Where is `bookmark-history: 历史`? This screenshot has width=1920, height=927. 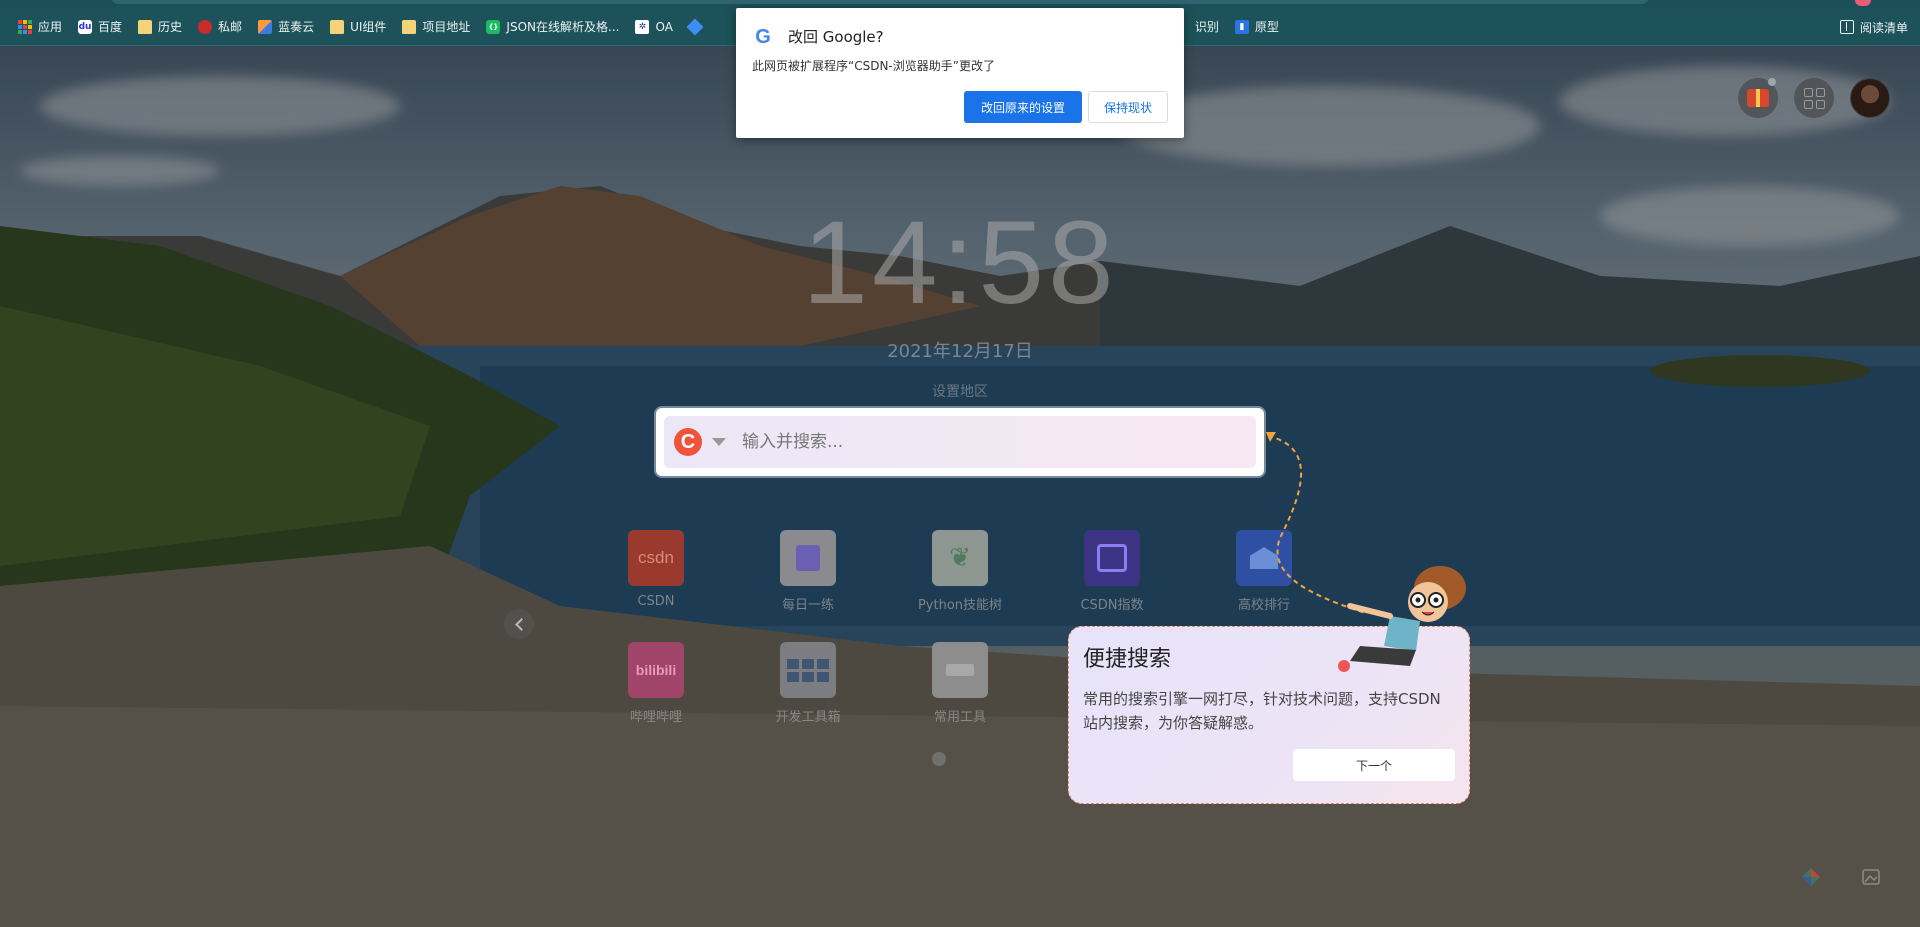
bookmark-history: 历史 is located at coordinates (160, 27).